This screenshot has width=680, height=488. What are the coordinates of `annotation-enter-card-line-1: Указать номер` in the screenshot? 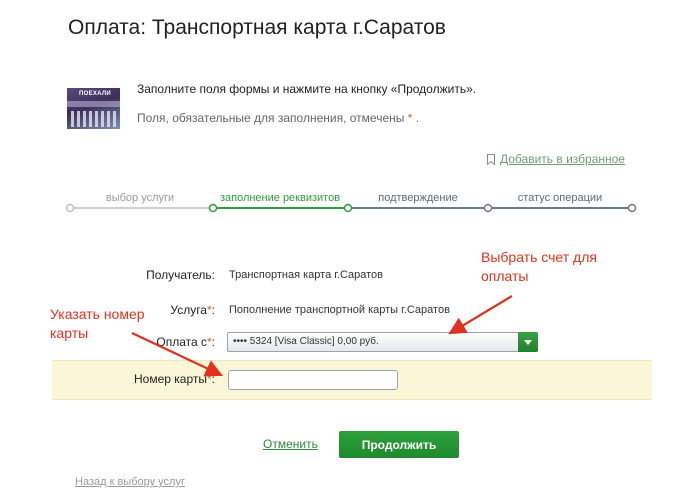 It's located at (97, 314).